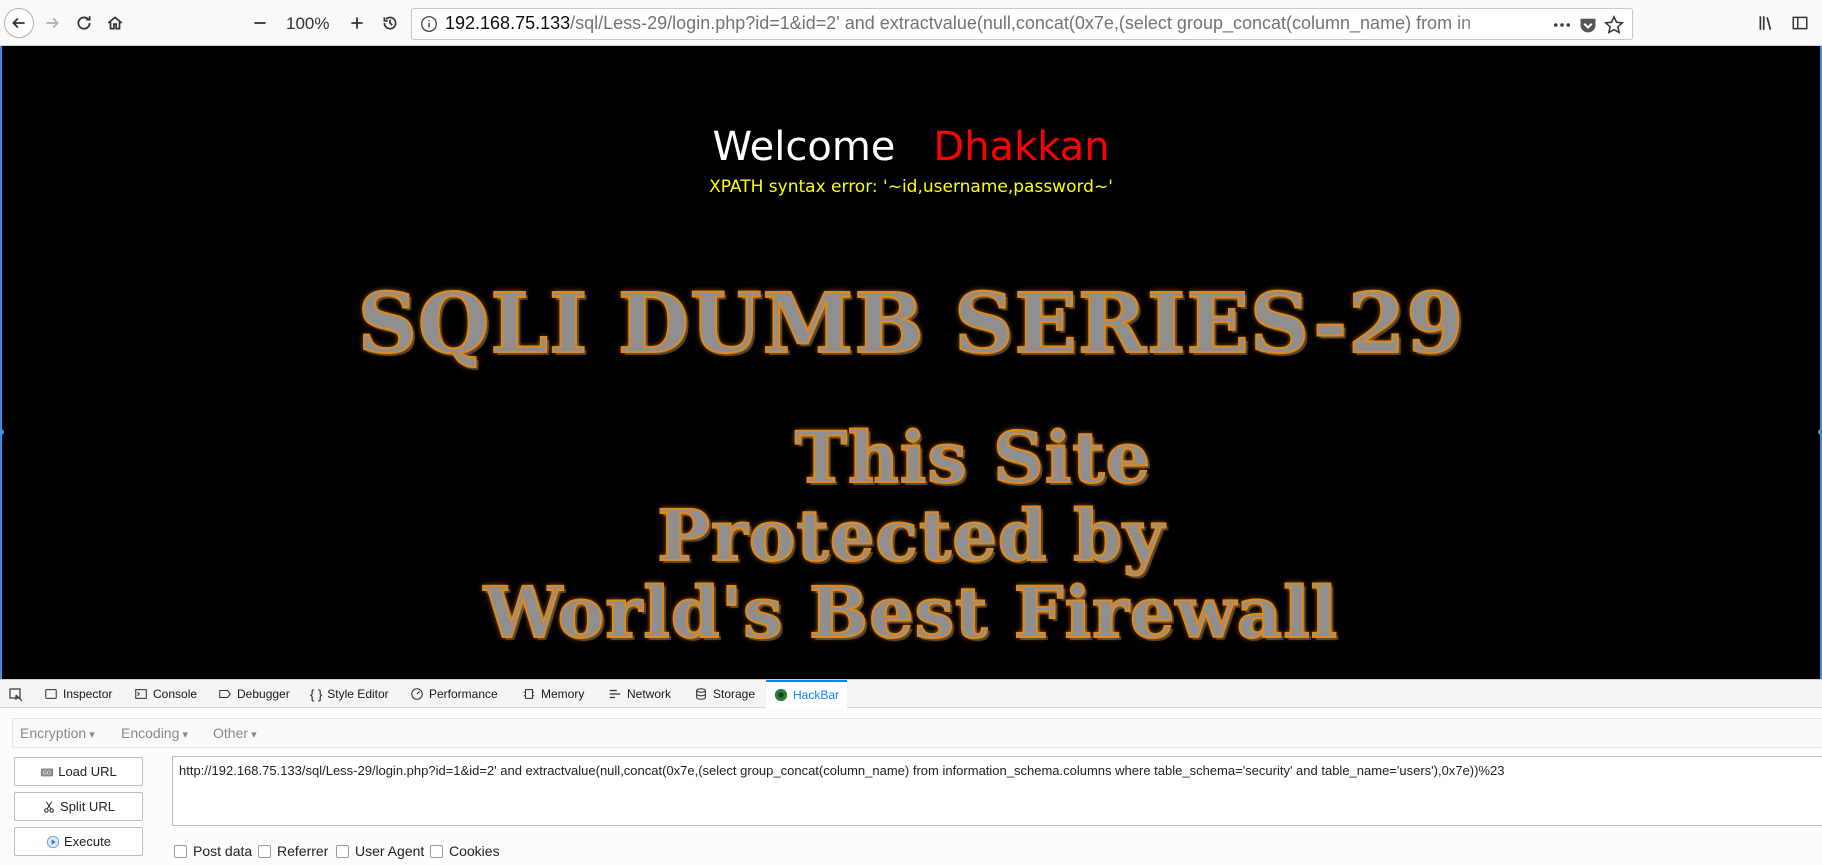 The height and width of the screenshot is (865, 1822). What do you see at coordinates (235, 733) in the screenshot?
I see `other-dropdown: Other` at bounding box center [235, 733].